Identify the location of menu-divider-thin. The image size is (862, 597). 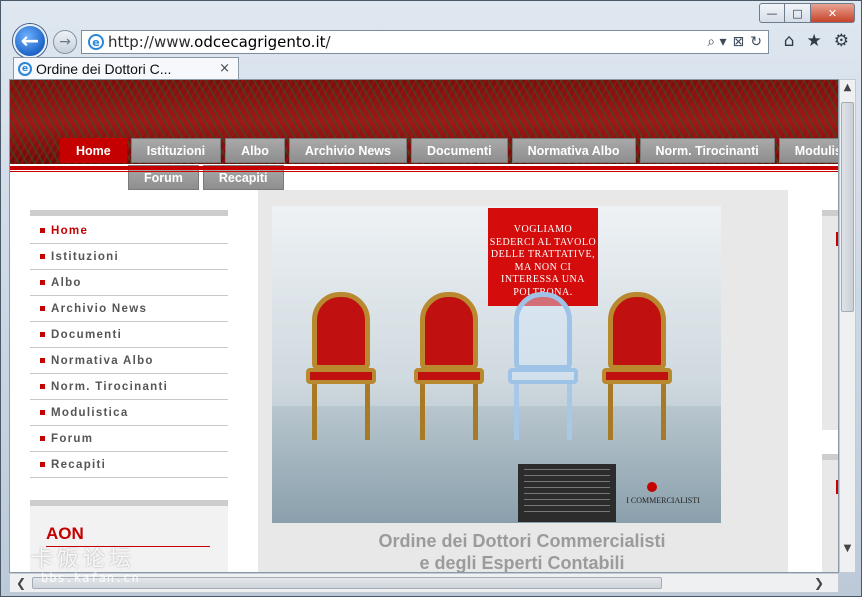
(424, 171).